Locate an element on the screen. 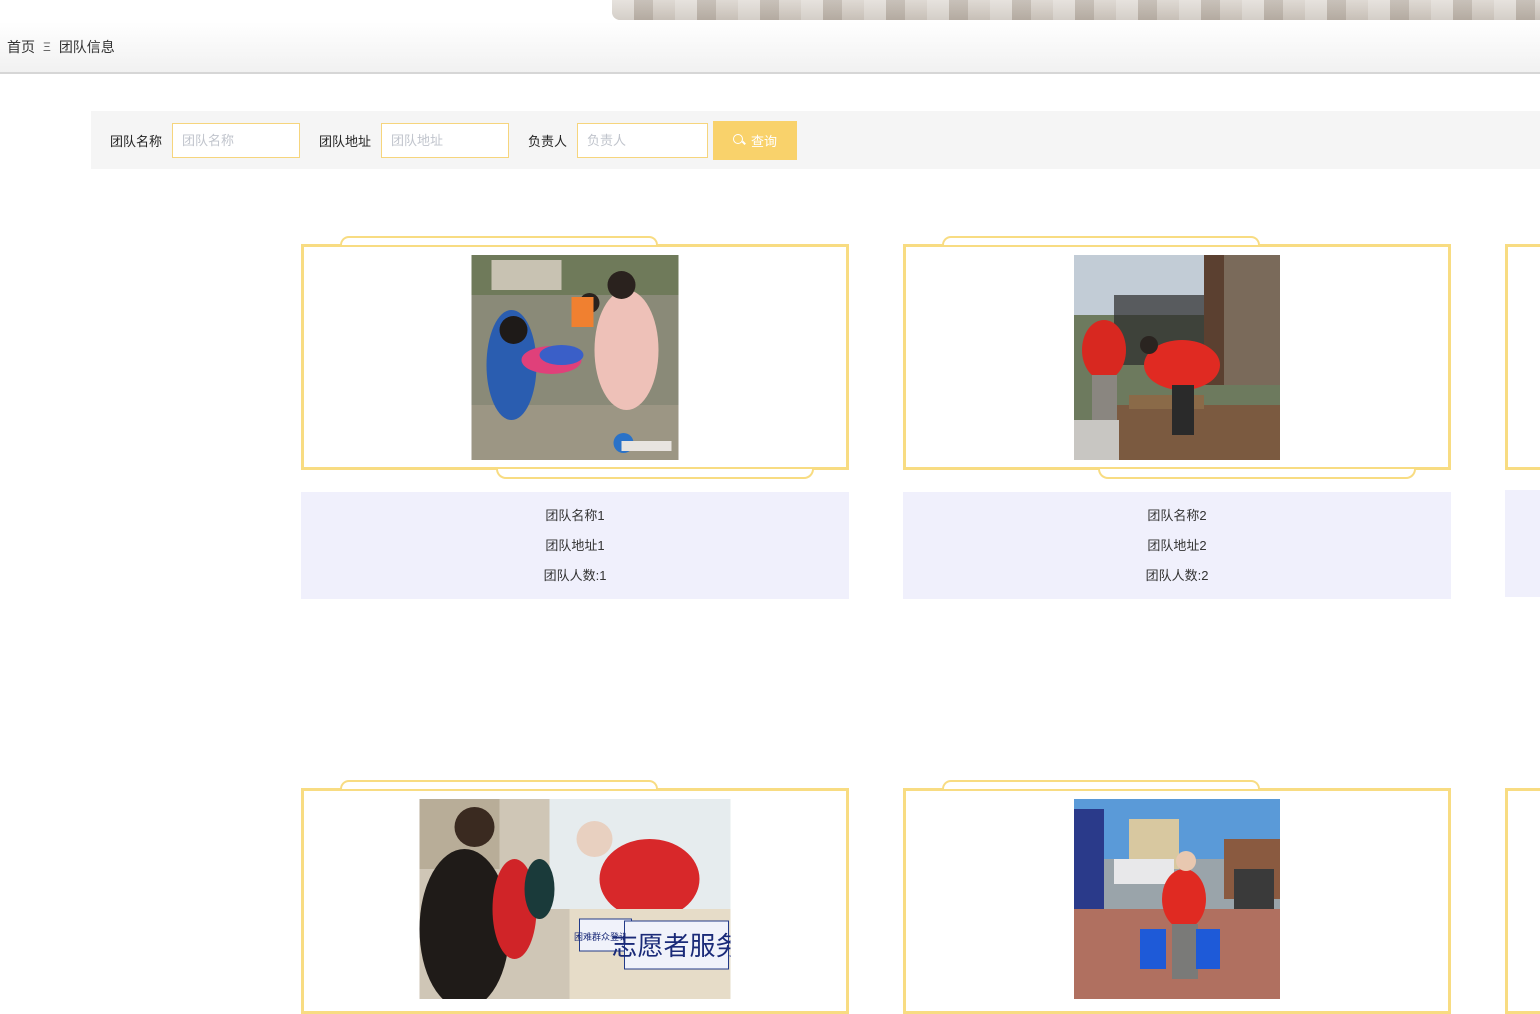  team-card-info: 团队名称1 团队地址1 团队人数:1 is located at coordinates (575, 545).